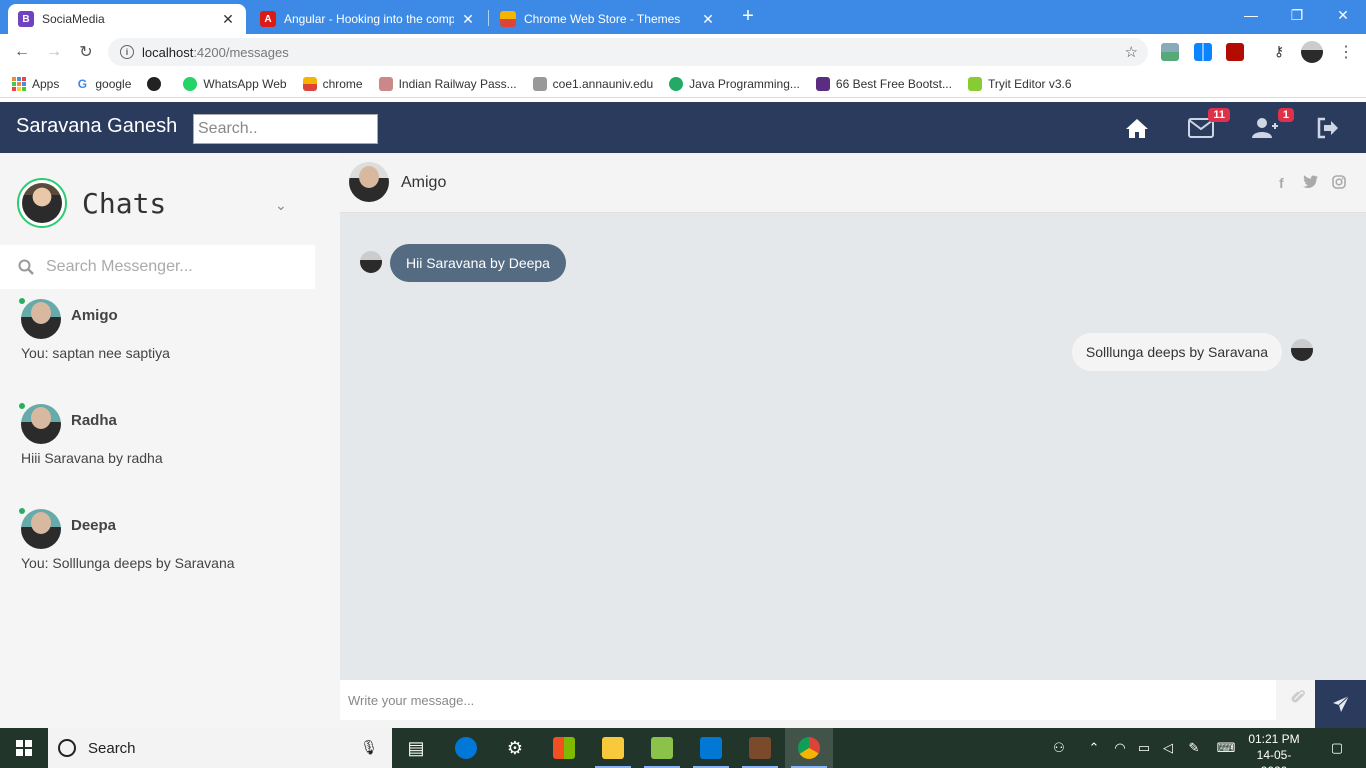 The width and height of the screenshot is (1366, 768). Describe the element at coordinates (22, 406) in the screenshot. I see `online-indicator` at that location.